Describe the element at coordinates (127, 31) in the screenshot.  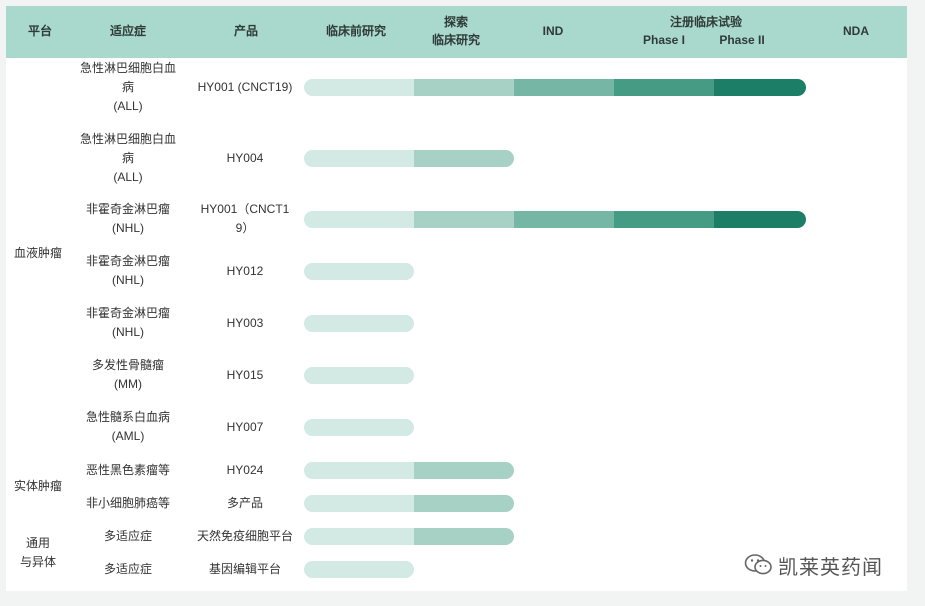
I see `header-indication: 适应症` at that location.